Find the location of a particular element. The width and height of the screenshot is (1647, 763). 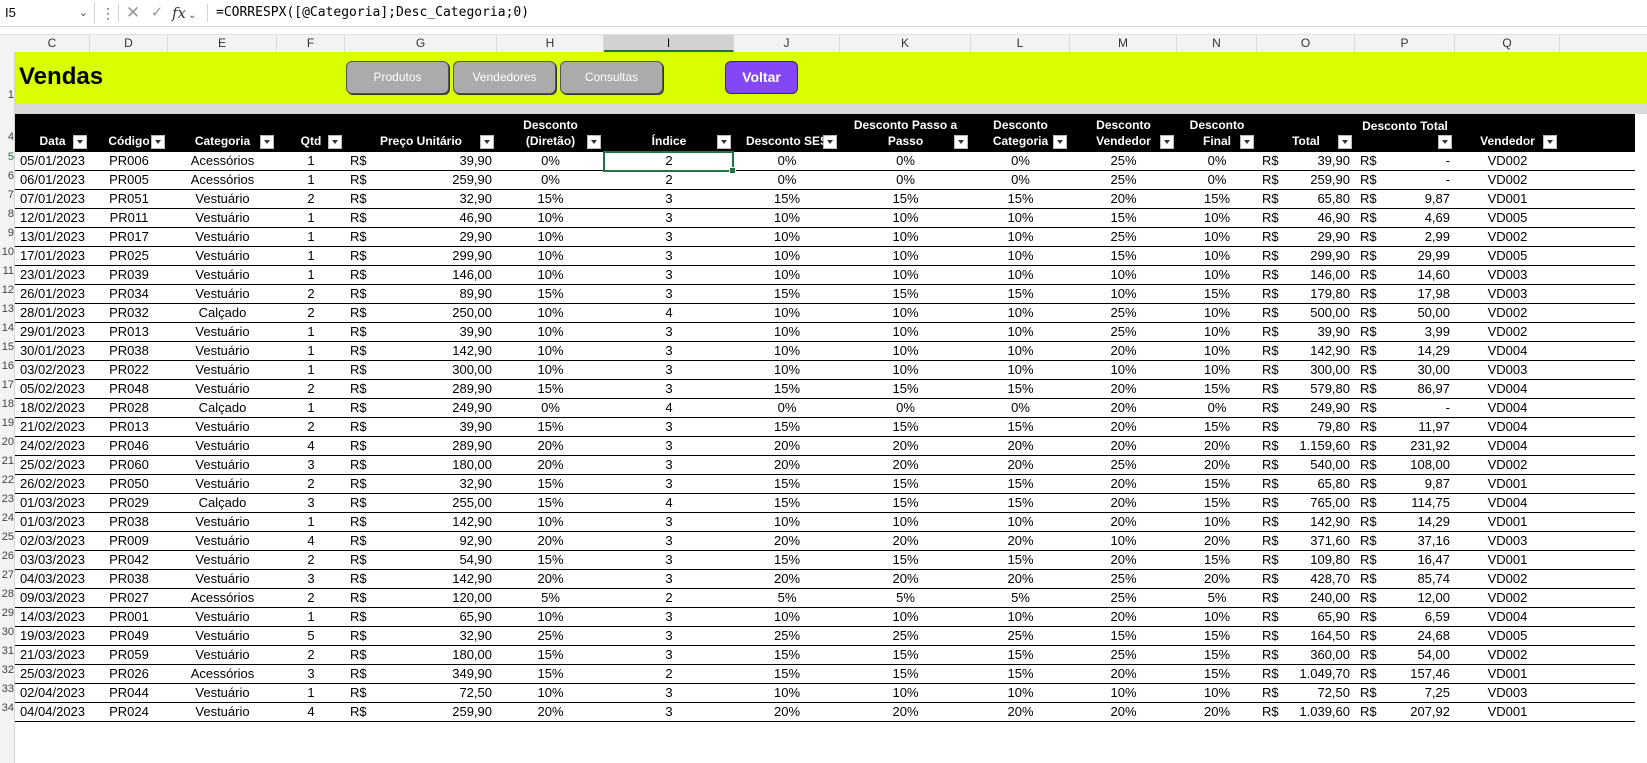

cell-desc-total: 85,74 is located at coordinates (1405, 579).